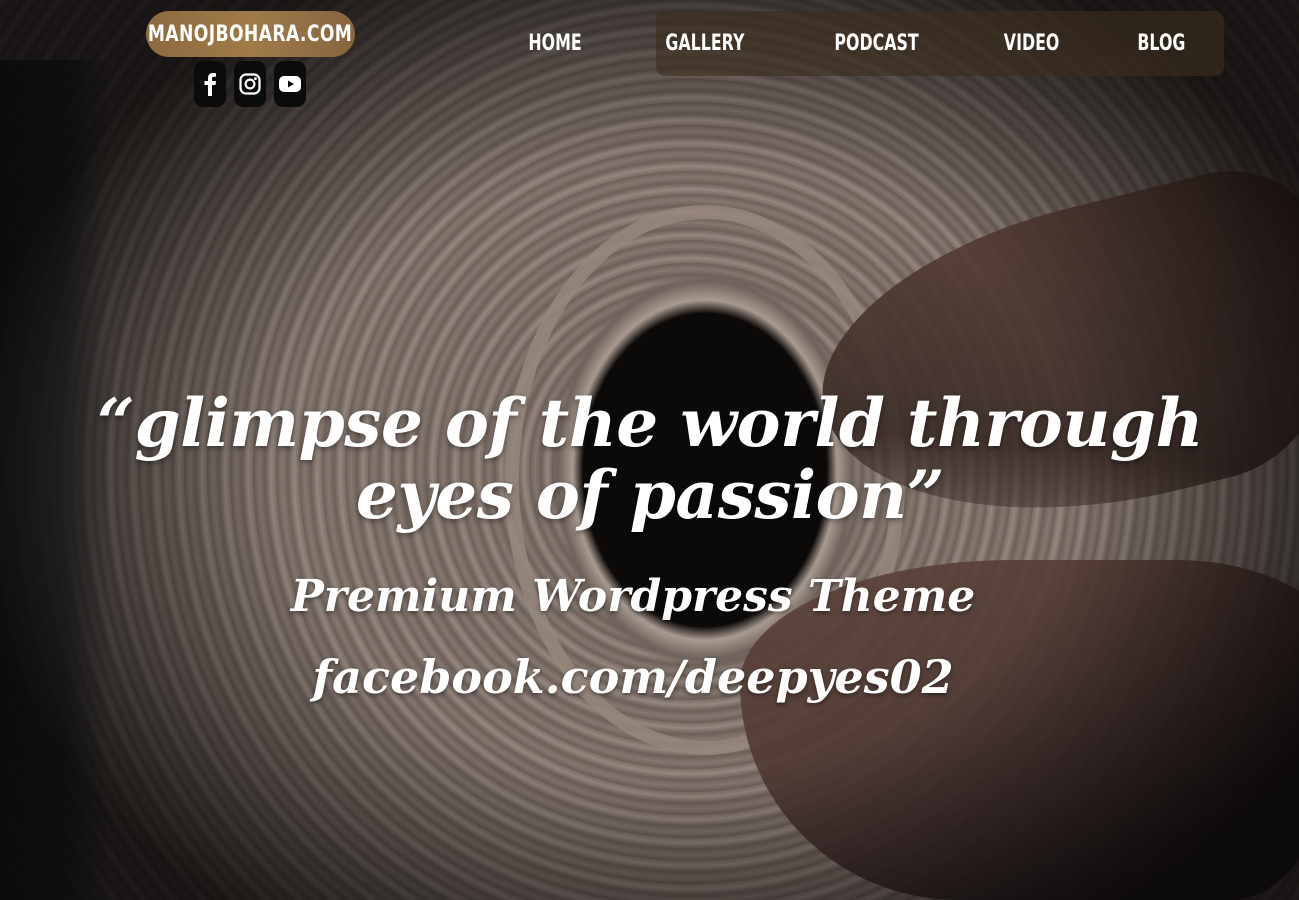 The image size is (1299, 900). I want to click on nav-item-podcast: PODCAST, so click(876, 43).